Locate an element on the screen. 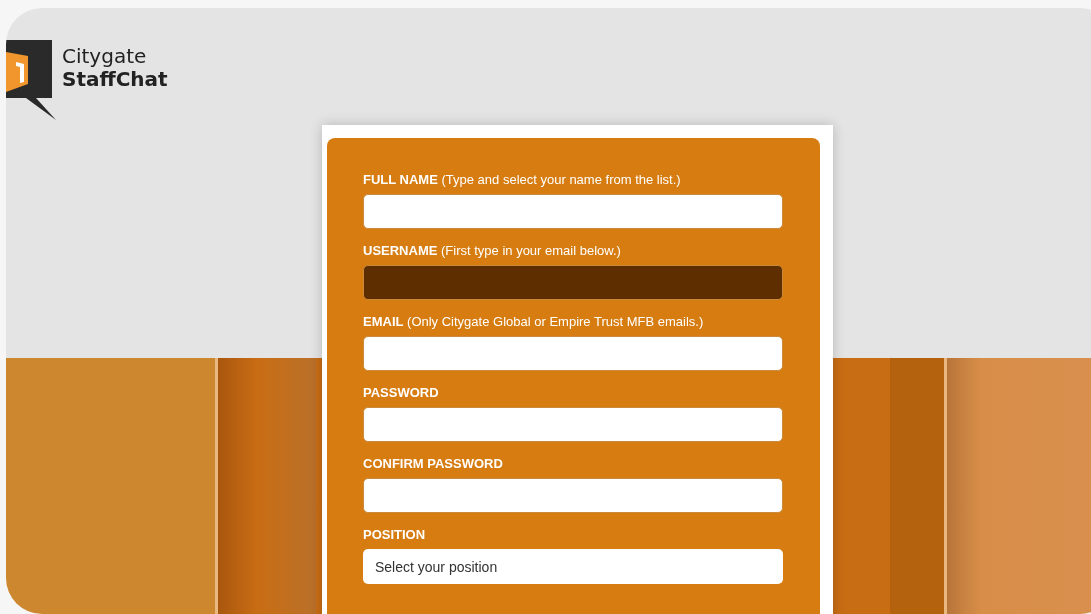  logo-text: Citygate is located at coordinates (105, 56).